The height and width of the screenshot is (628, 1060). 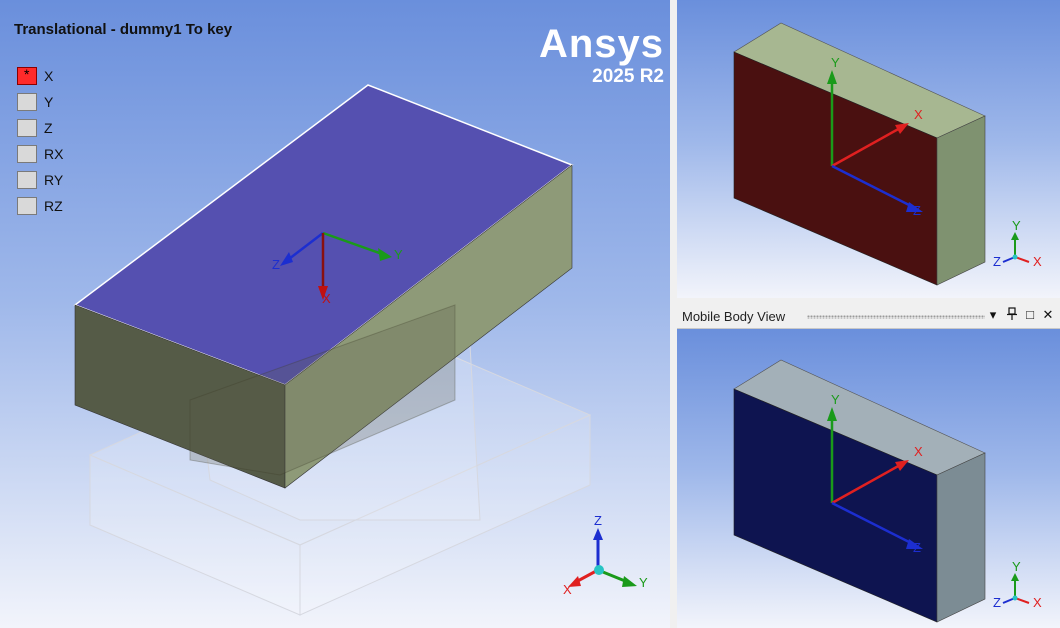 What do you see at coordinates (54, 180) in the screenshot?
I see `dof-label-ry: RY` at bounding box center [54, 180].